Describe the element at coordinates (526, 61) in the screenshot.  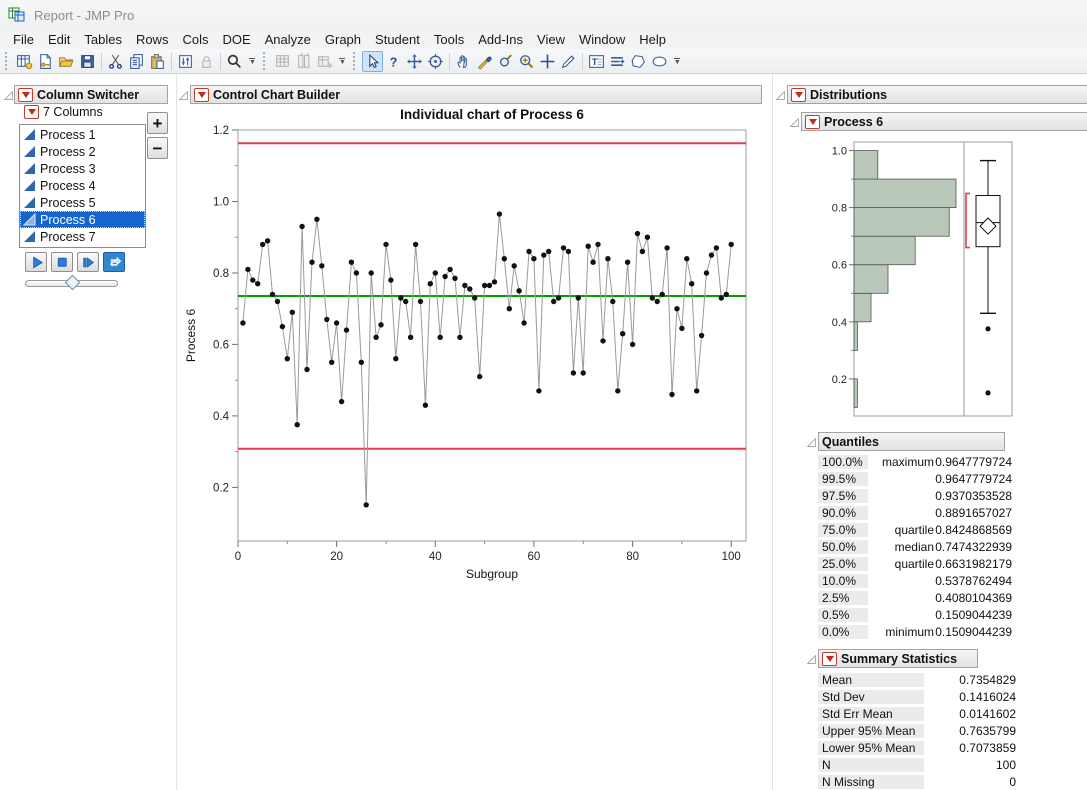
I see `zoom-in-icon` at that location.